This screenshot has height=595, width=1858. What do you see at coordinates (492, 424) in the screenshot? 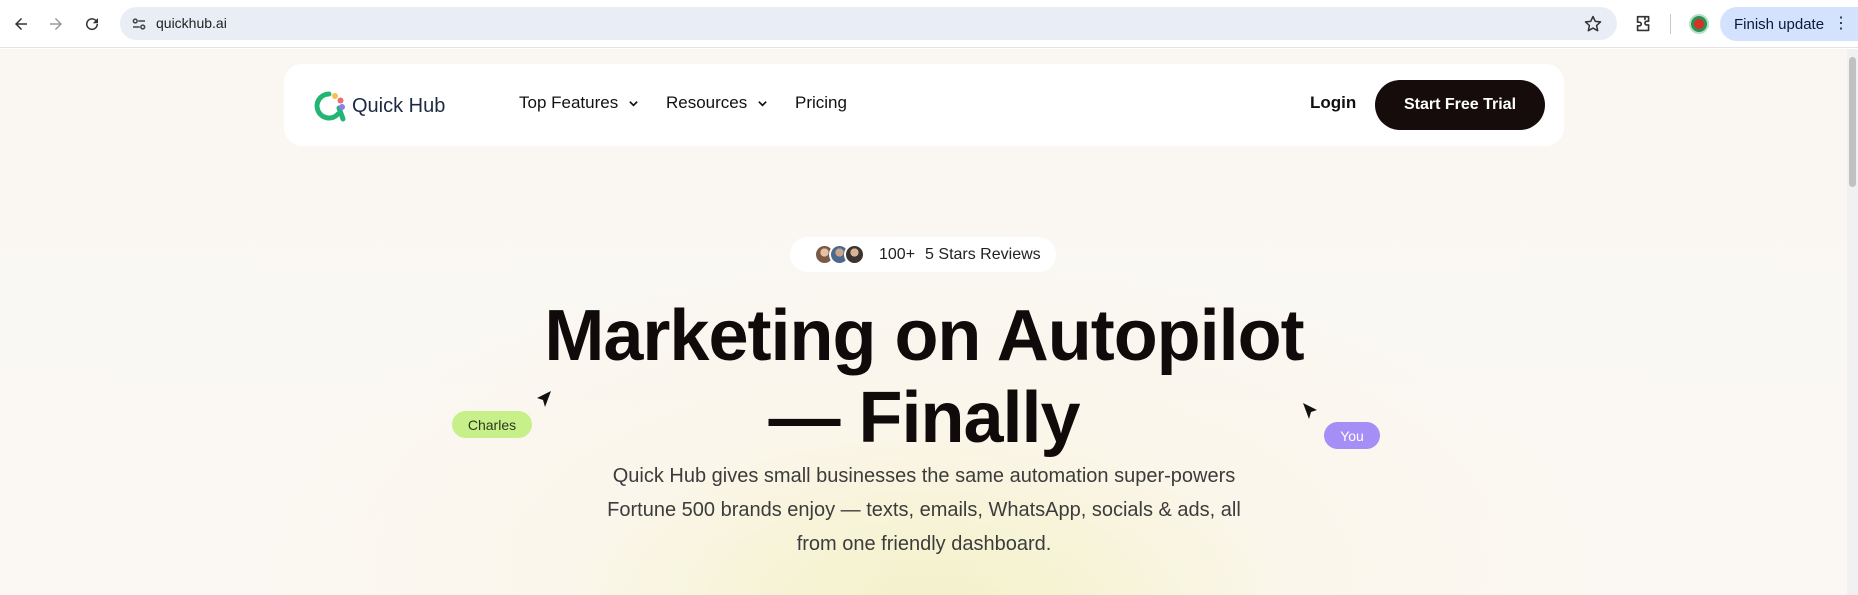
I see `collaborator-tag-charles: Charles` at bounding box center [492, 424].